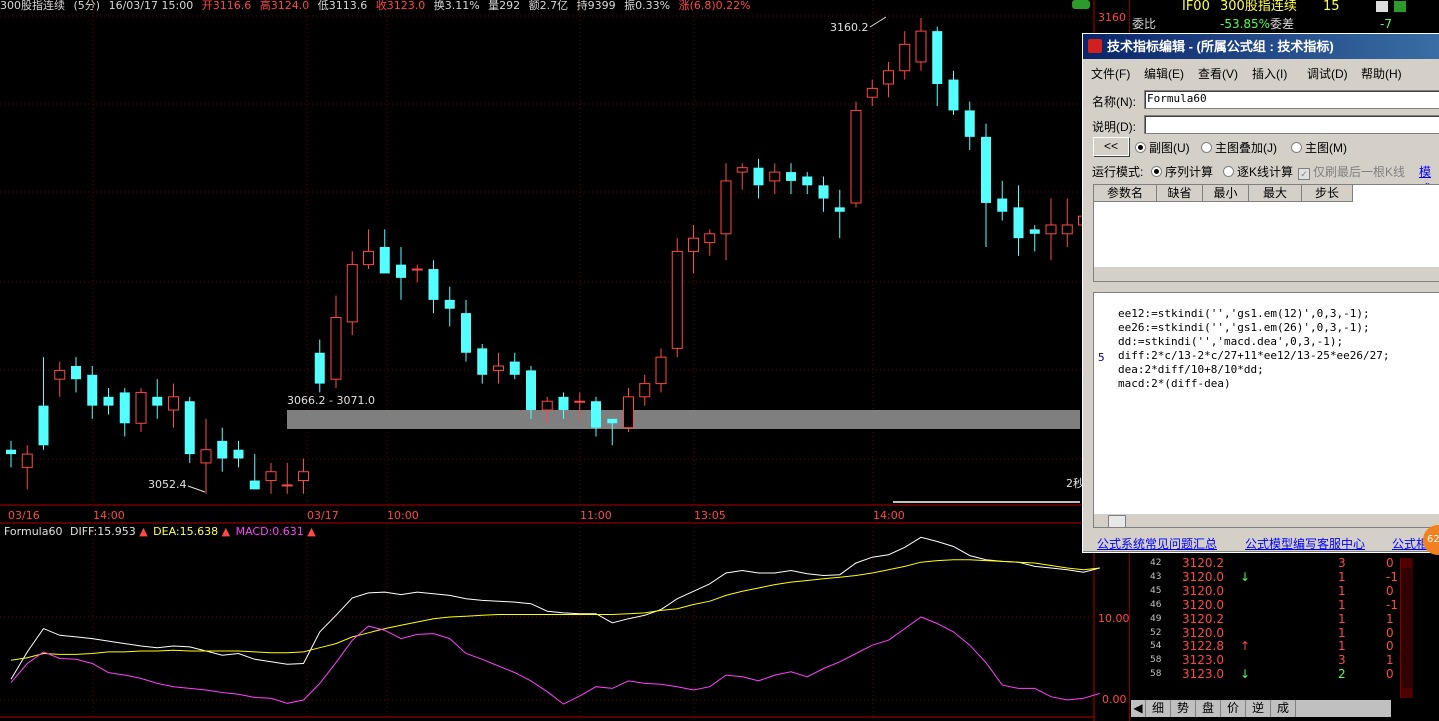 This screenshot has height=721, width=1439. I want to click on mode-last: ✓ 仅刷最后一根K线, so click(1351, 171).